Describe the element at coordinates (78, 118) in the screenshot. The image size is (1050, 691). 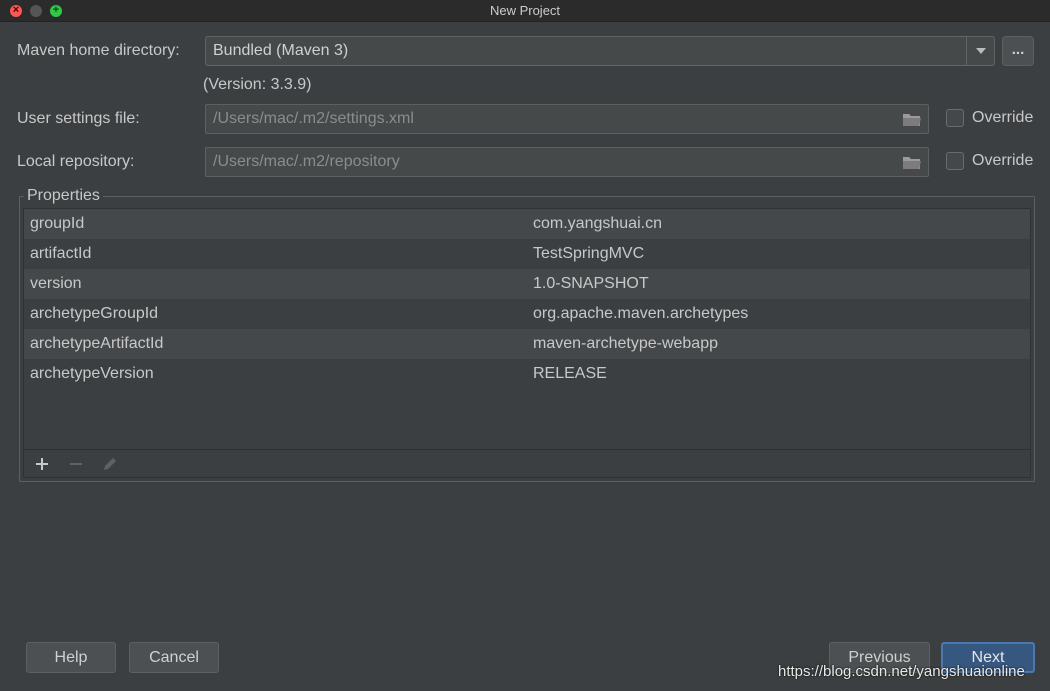
I see `user-settings-label: User settings file:` at that location.